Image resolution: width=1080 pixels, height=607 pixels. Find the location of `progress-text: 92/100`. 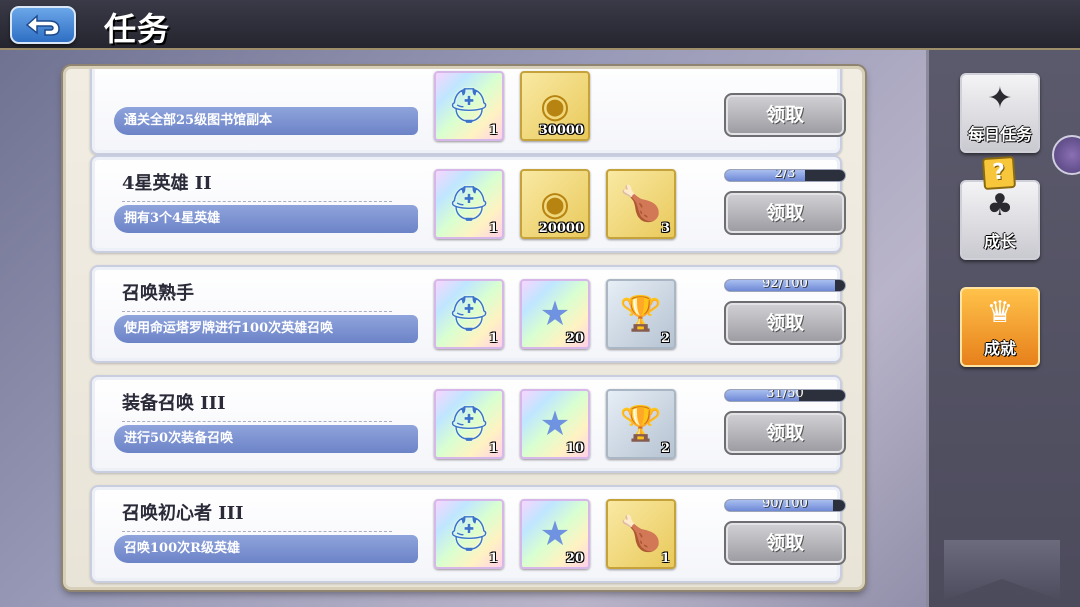

progress-text: 92/100 is located at coordinates (785, 285).